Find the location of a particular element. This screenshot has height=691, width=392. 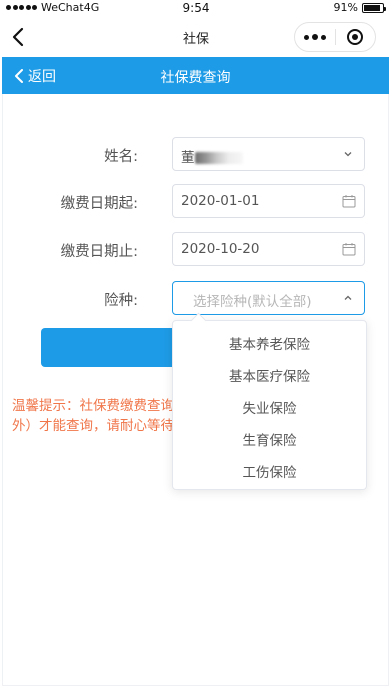

wechat-nav-bar: 社保 is located at coordinates (196, 37).